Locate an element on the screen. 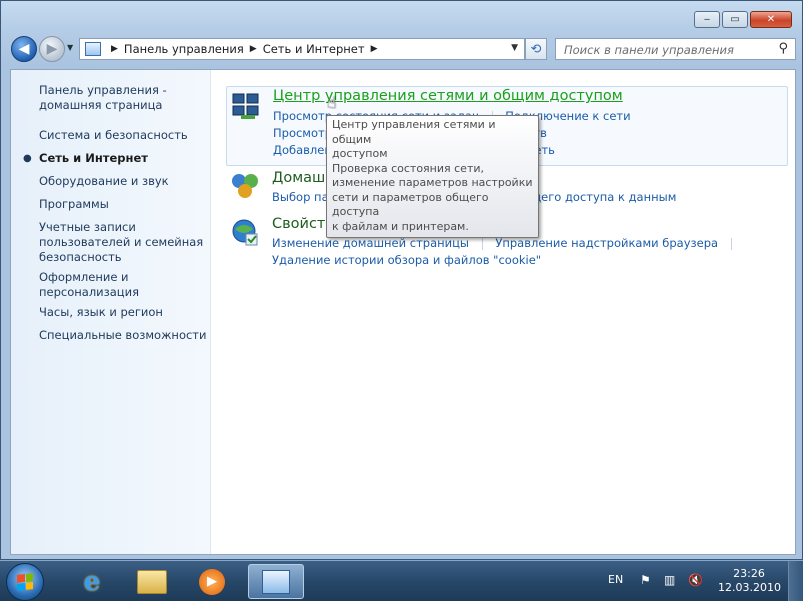 The image size is (803, 601). back-button: ◀ is located at coordinates (24, 49).